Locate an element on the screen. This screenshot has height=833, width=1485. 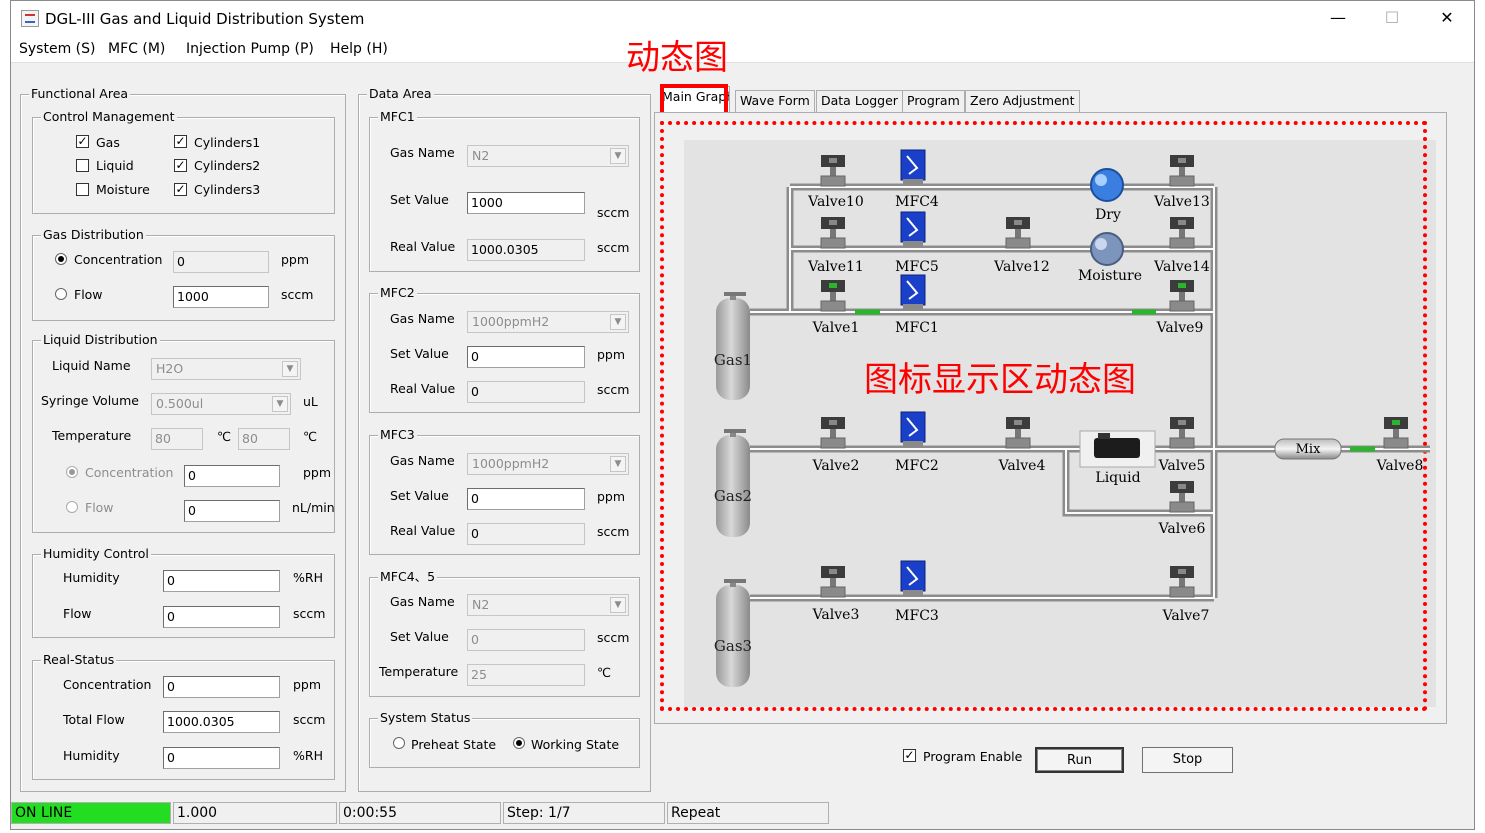
mfc-label: MFC4 is located at coordinates (917, 202).